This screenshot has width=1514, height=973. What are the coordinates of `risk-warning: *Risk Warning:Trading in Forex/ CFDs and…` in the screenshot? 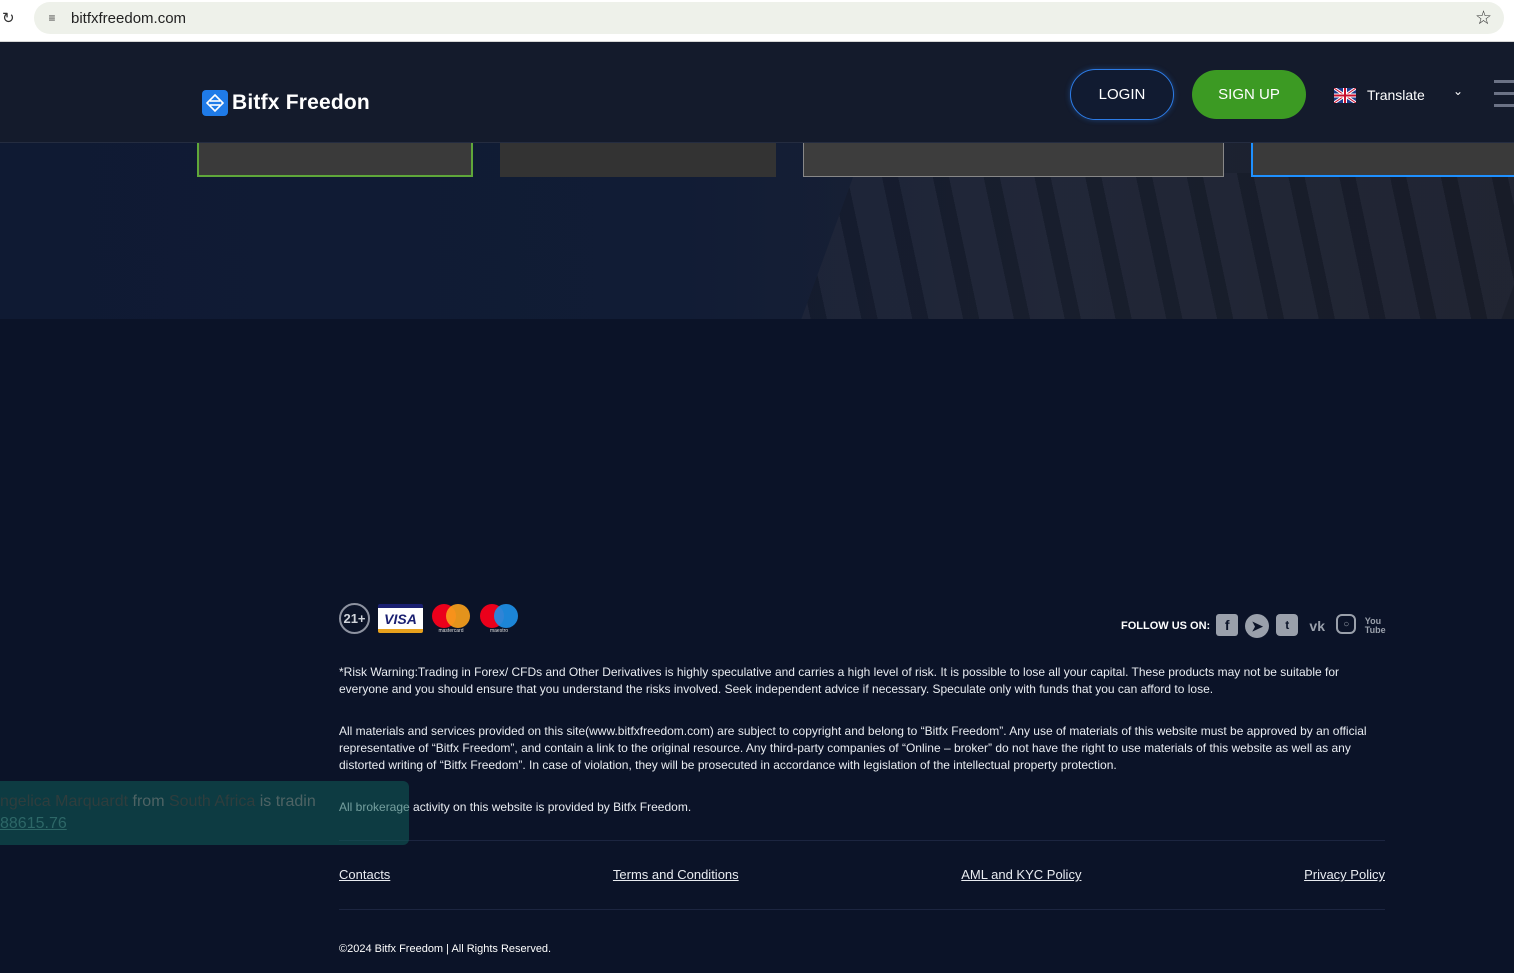 It's located at (839, 680).